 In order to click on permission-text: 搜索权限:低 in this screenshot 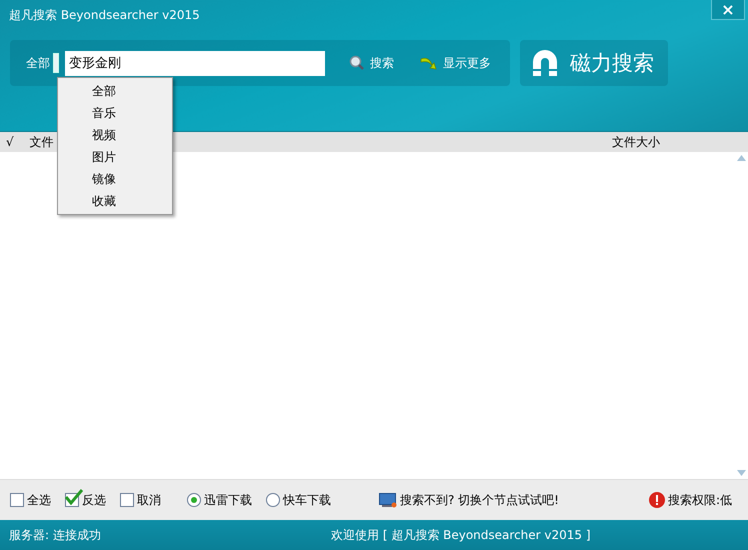, I will do `click(700, 500)`.